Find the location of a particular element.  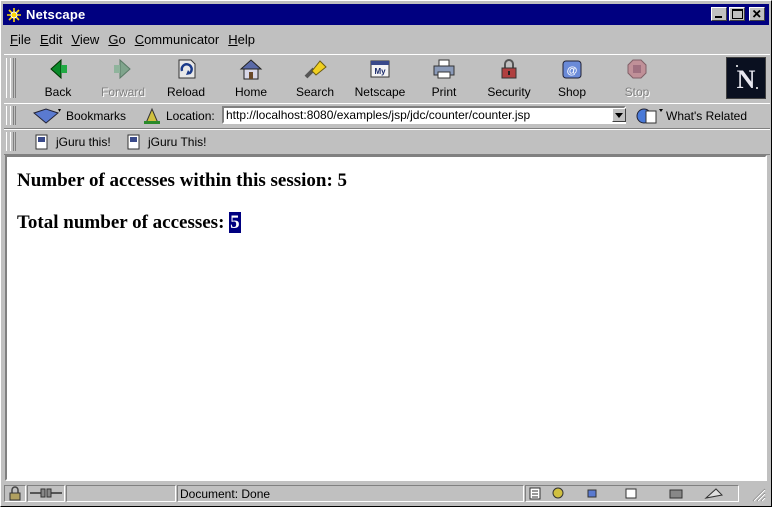

printer-icon is located at coordinates (444, 69).